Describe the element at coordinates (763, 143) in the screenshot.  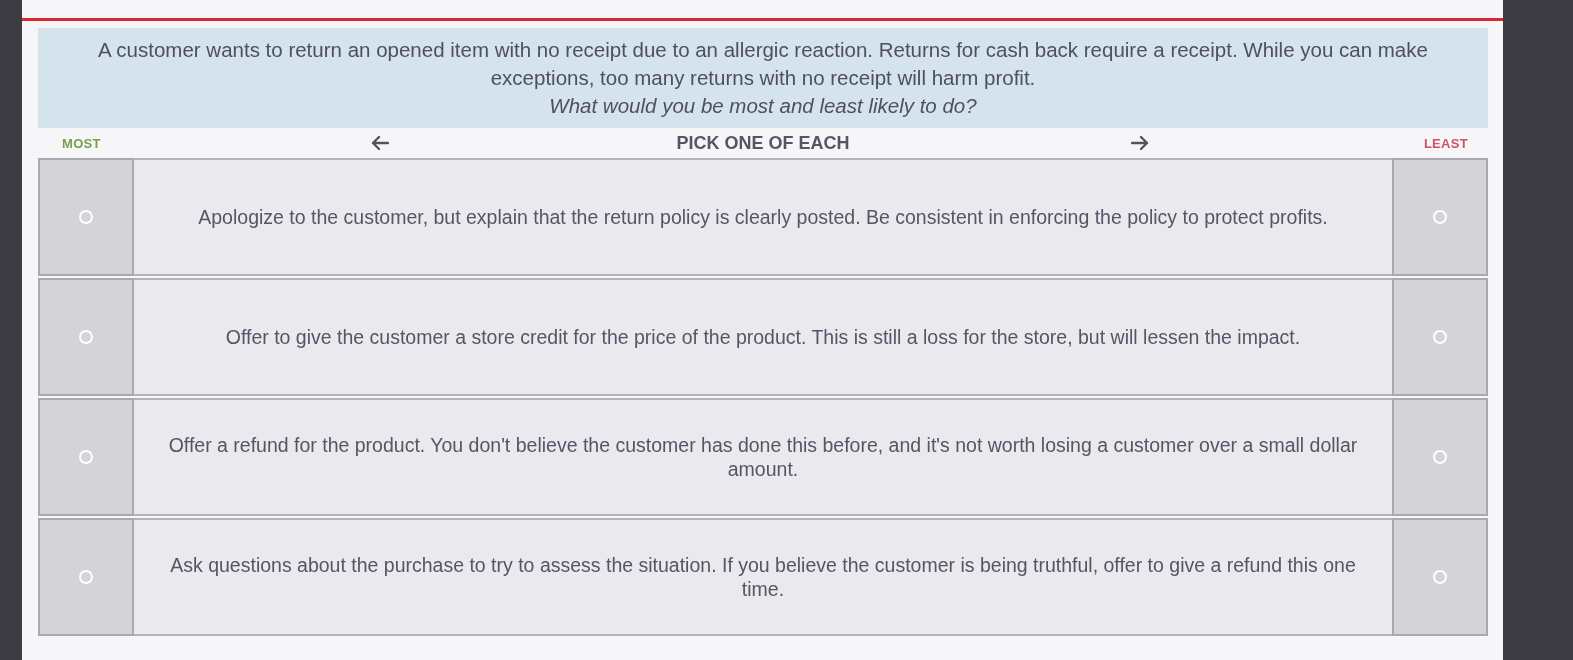
I see `instruction-text: PICK ONE OF EACH` at that location.